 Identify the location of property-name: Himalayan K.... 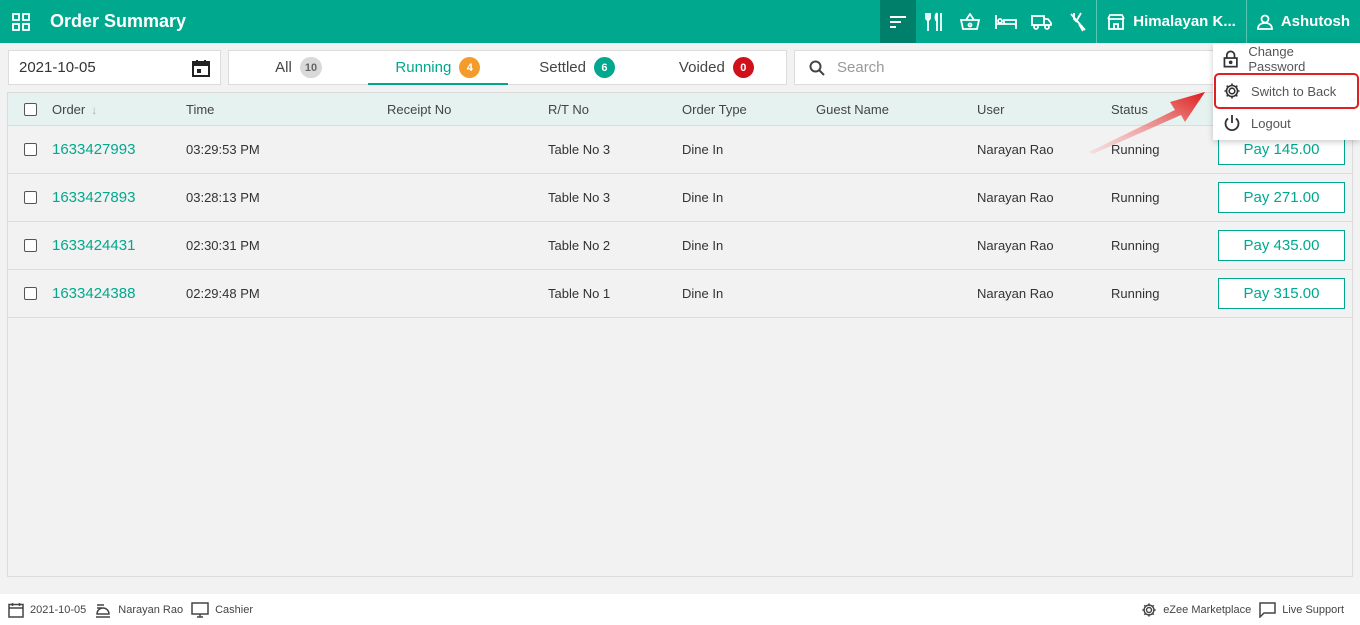
(1184, 21).